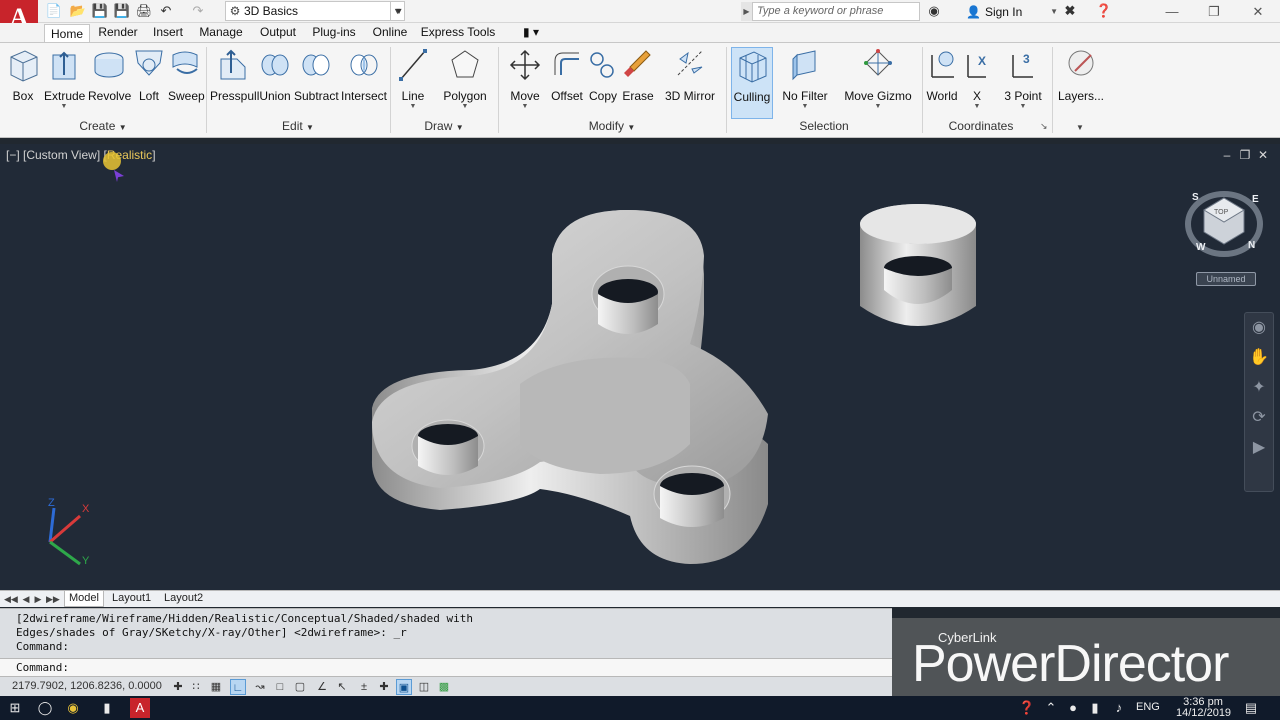 This screenshot has height=720, width=1280. Describe the element at coordinates (64, 84) in the screenshot. I see `extrude-button: Extrude ▼` at that location.